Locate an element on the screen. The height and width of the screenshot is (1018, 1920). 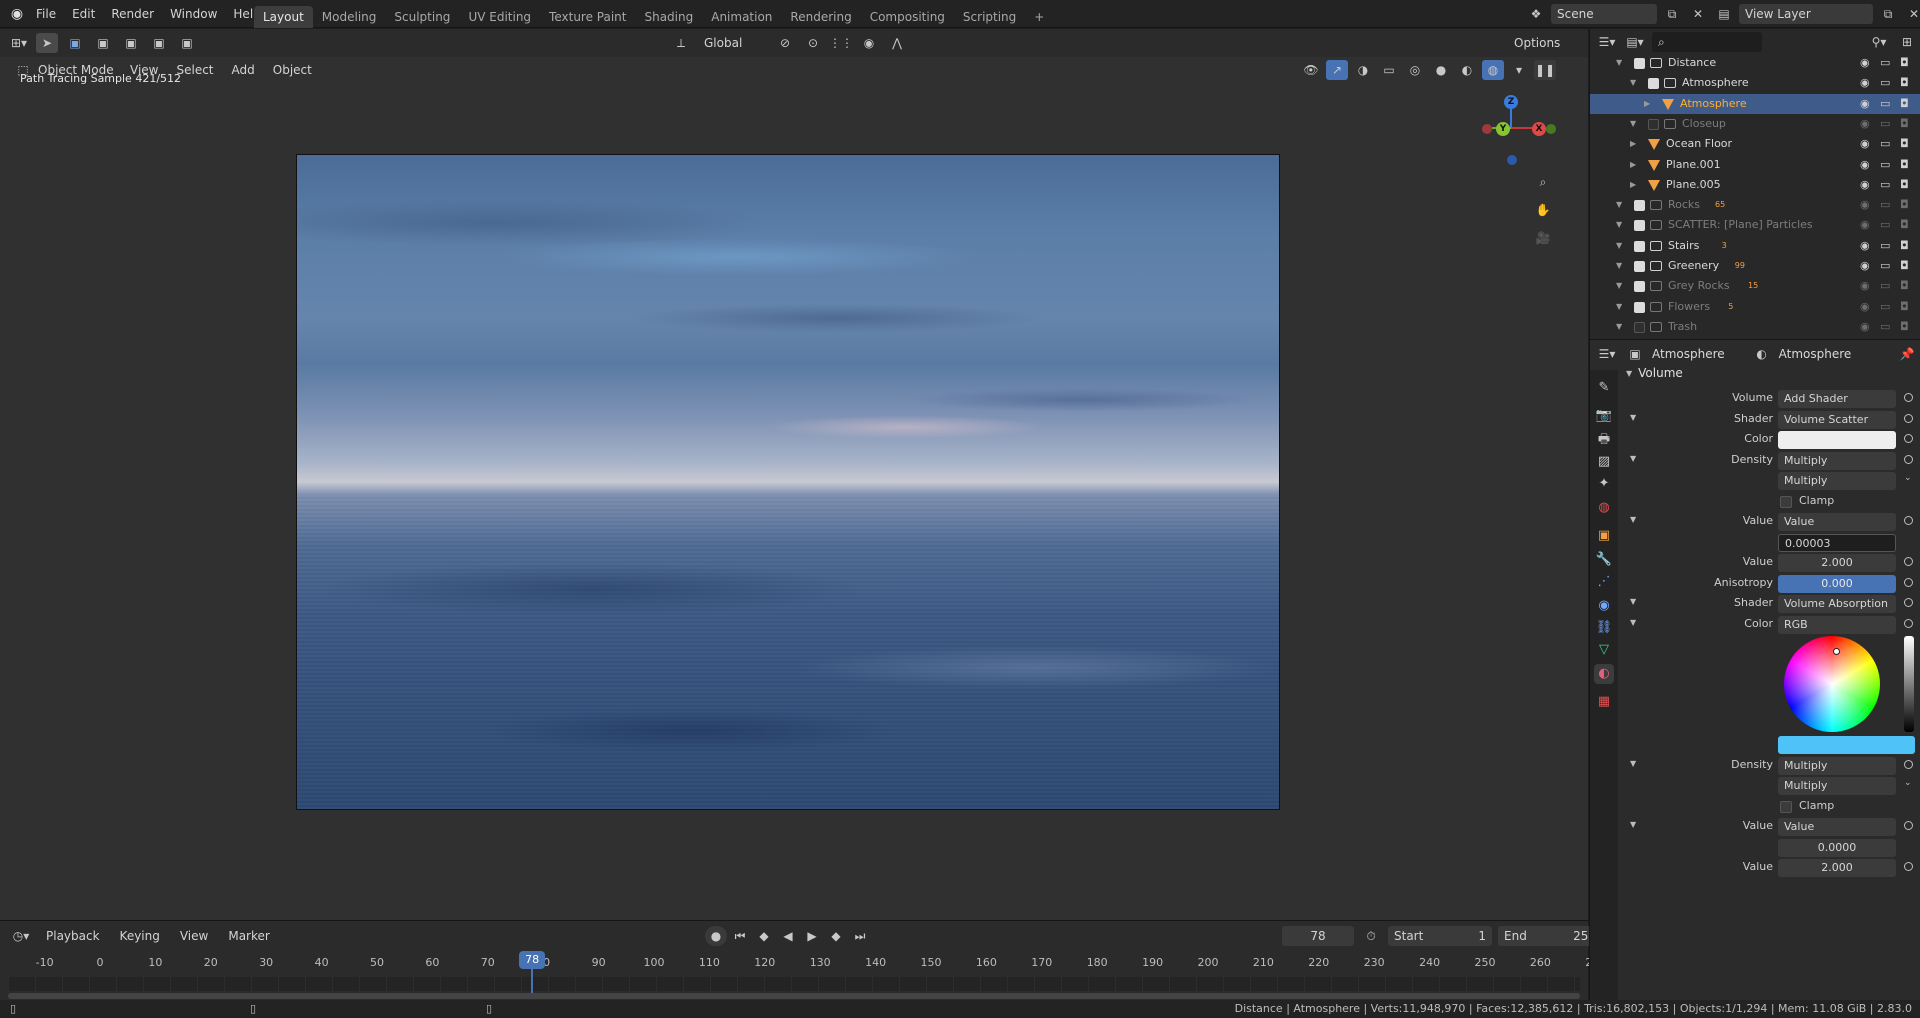
jump-start-icon: ⏮ is located at coordinates (740, 936).